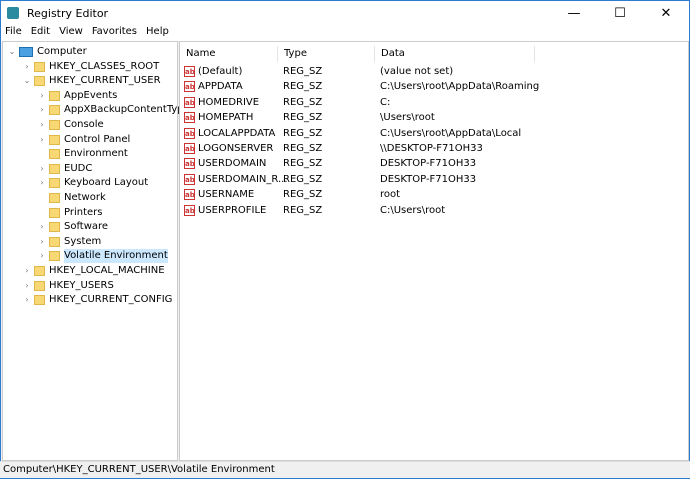 This screenshot has height=479, width=690. Describe the element at coordinates (333, 148) in the screenshot. I see `value-row: ab LOGONSERVER REG_SZ \\DESKTOP-F71OH33` at that location.